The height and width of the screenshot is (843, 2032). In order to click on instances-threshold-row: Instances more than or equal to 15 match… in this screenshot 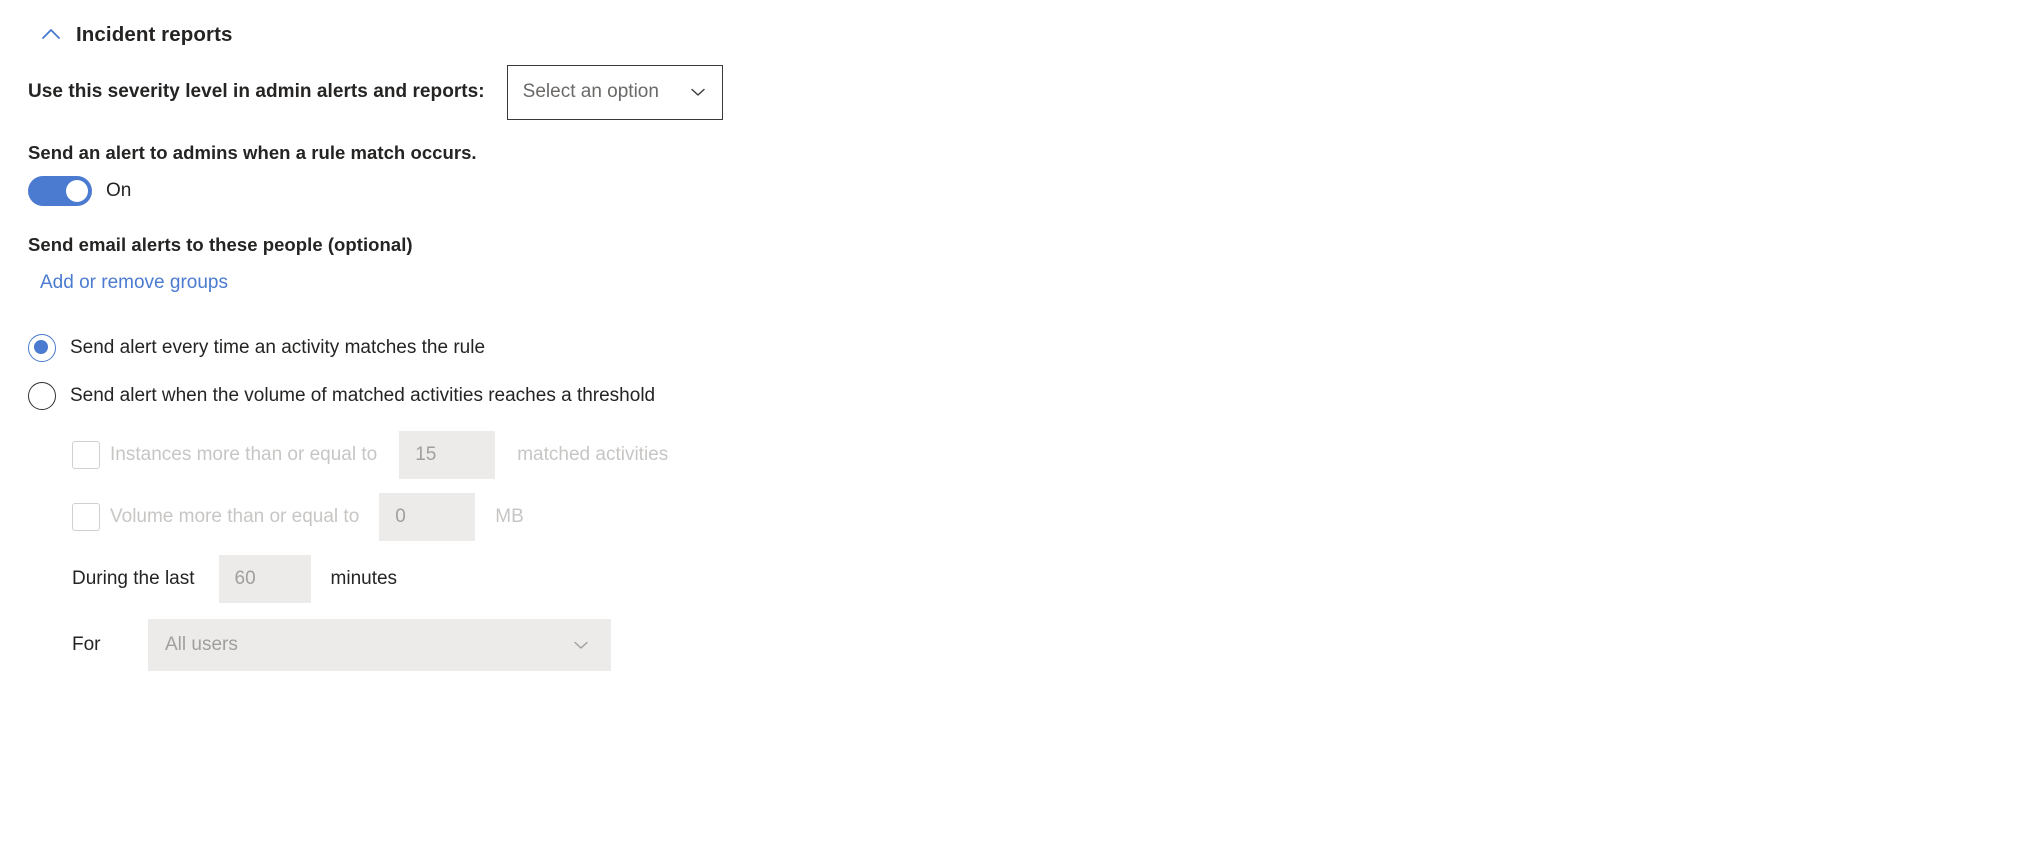, I will do `click(1052, 455)`.